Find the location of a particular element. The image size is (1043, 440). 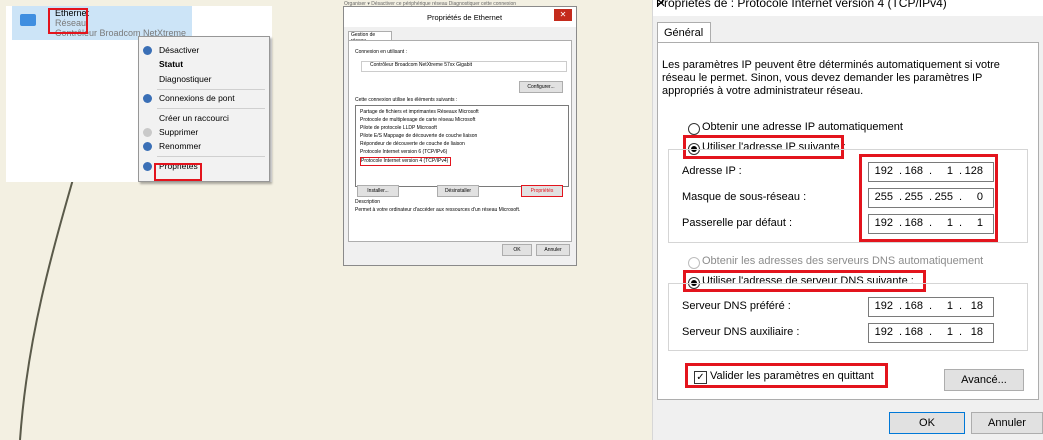

tab-general: Général is located at coordinates (684, 32).